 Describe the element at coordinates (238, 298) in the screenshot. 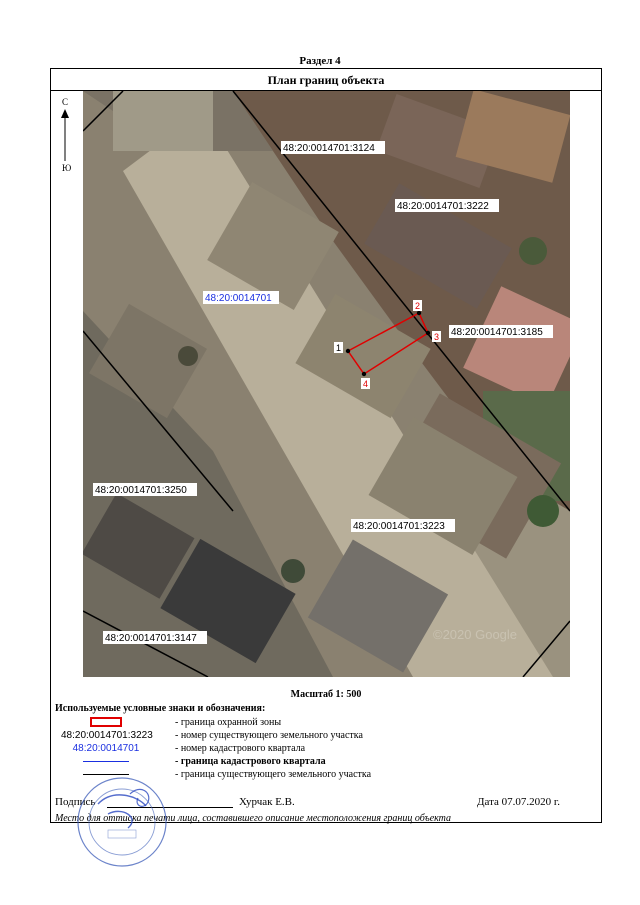

I see `quarter-label: 48:20:0014701` at that location.